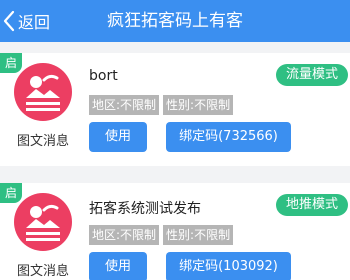  What do you see at coordinates (311, 205) in the screenshot?
I see `mode-badge: 地推模式` at bounding box center [311, 205].